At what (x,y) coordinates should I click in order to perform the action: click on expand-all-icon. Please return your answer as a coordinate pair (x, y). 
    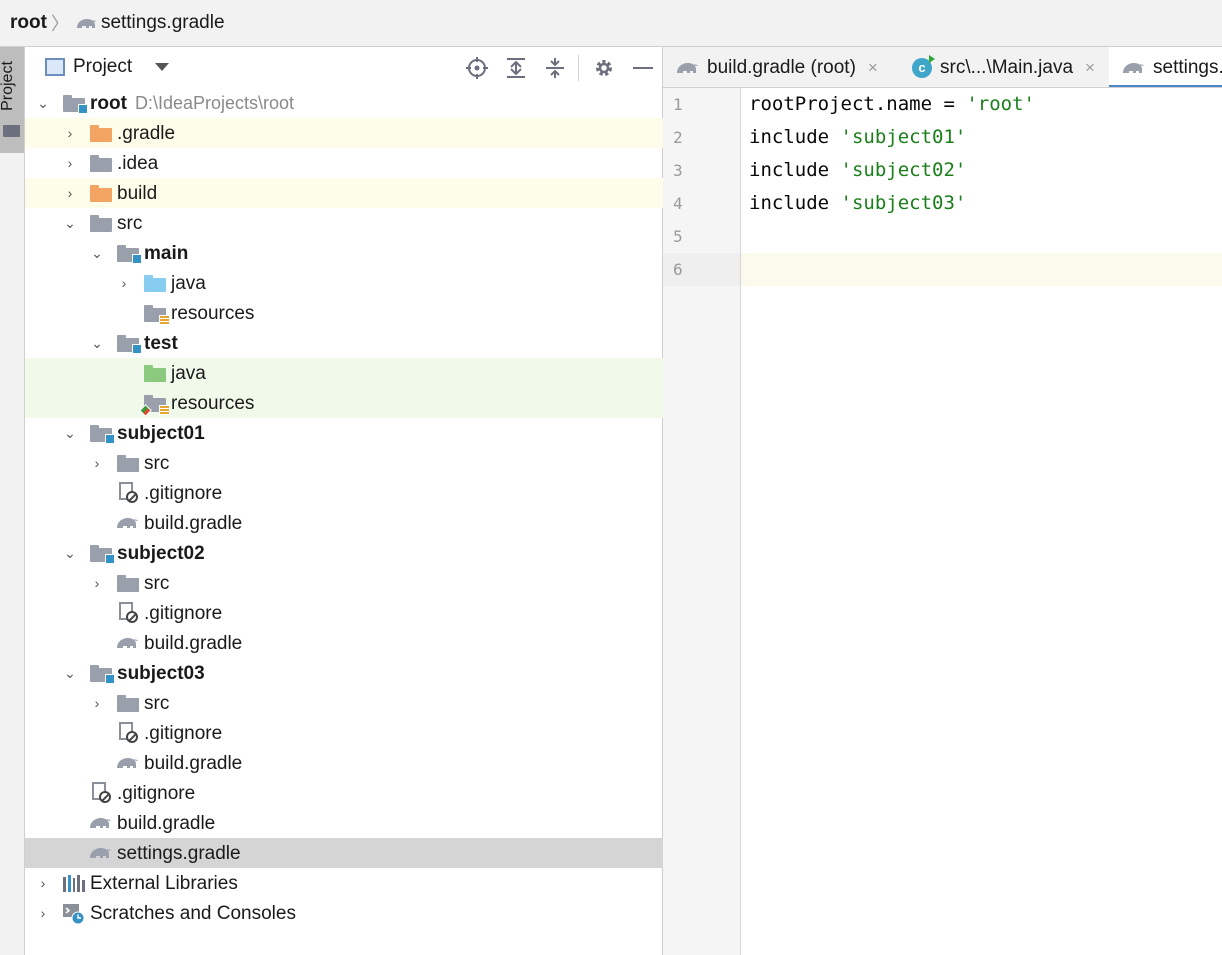
    Looking at the image, I should click on (516, 68).